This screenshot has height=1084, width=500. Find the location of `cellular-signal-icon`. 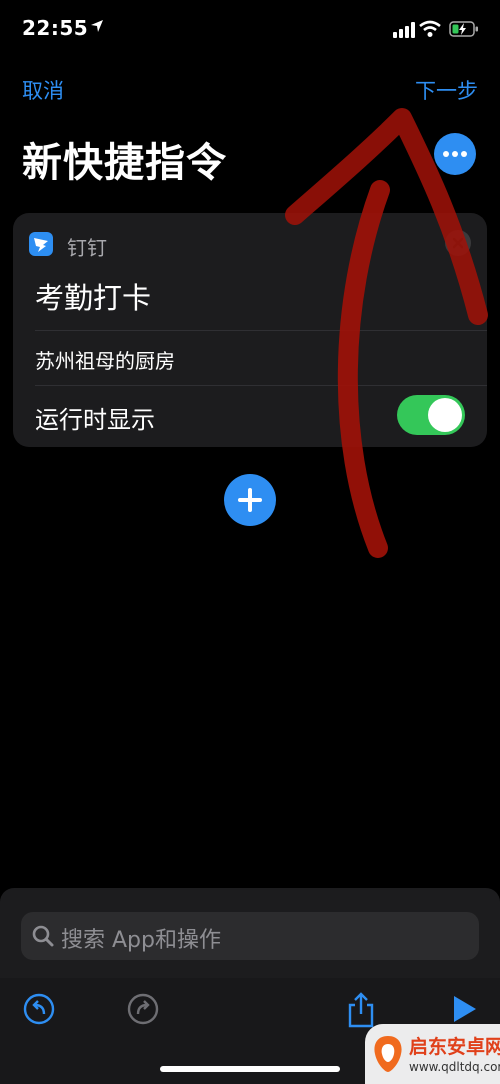

cellular-signal-icon is located at coordinates (404, 30).